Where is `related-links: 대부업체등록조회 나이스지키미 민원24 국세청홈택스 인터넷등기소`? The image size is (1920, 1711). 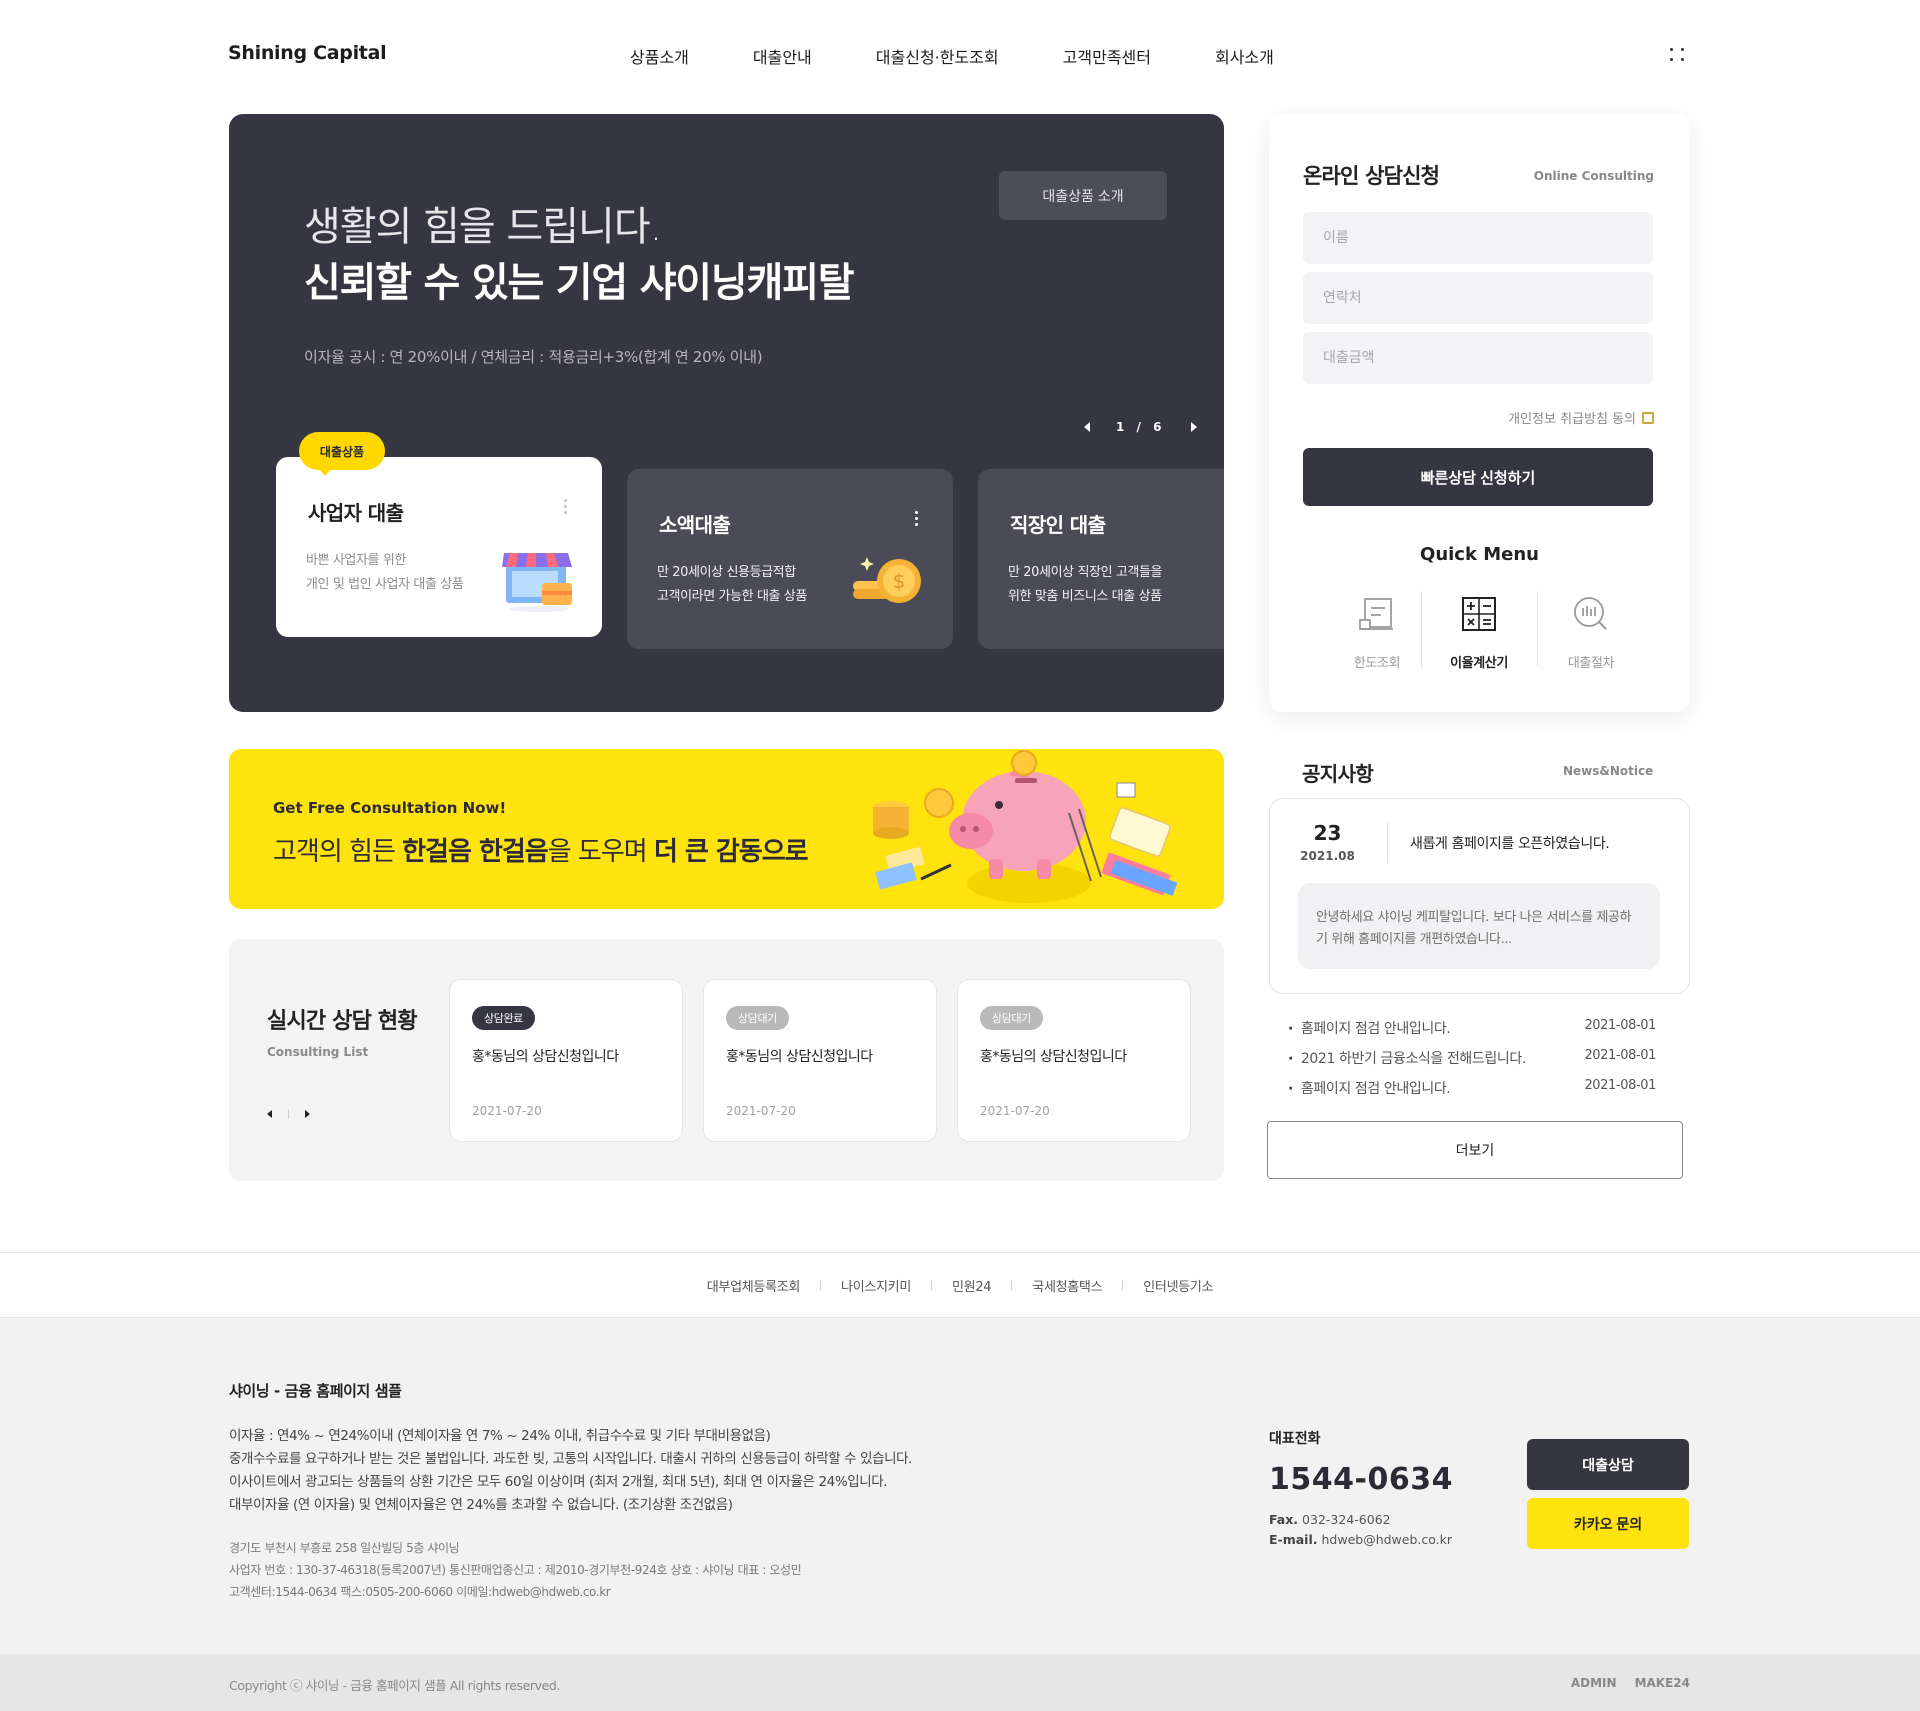
related-links: 대부업체등록조회 나이스지키미 민원24 국세청홈택스 인터넷등기소 is located at coordinates (960, 1285).